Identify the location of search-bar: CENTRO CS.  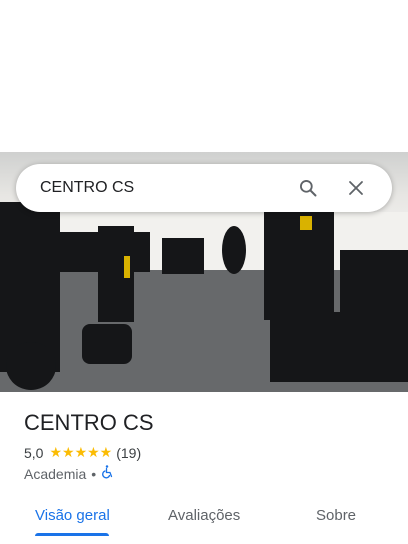
(204, 188).